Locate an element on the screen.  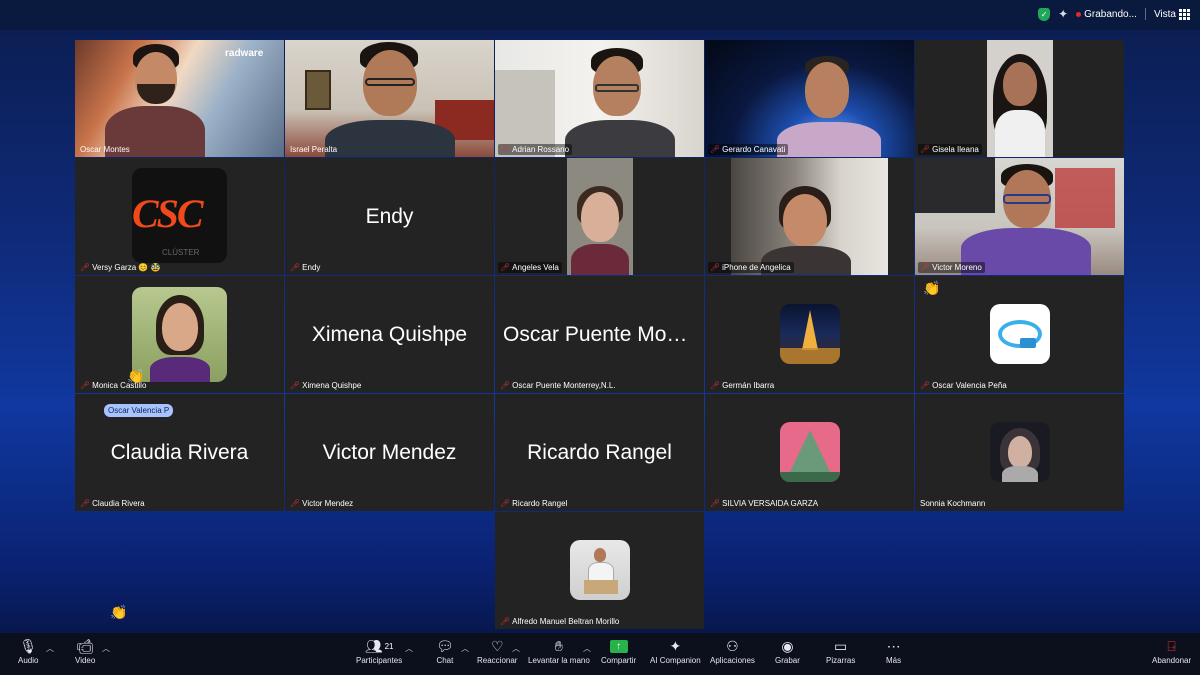
participant-tile-german-ibarra: 🎤︎ Germán Ibarra is located at coordinates (809, 334).